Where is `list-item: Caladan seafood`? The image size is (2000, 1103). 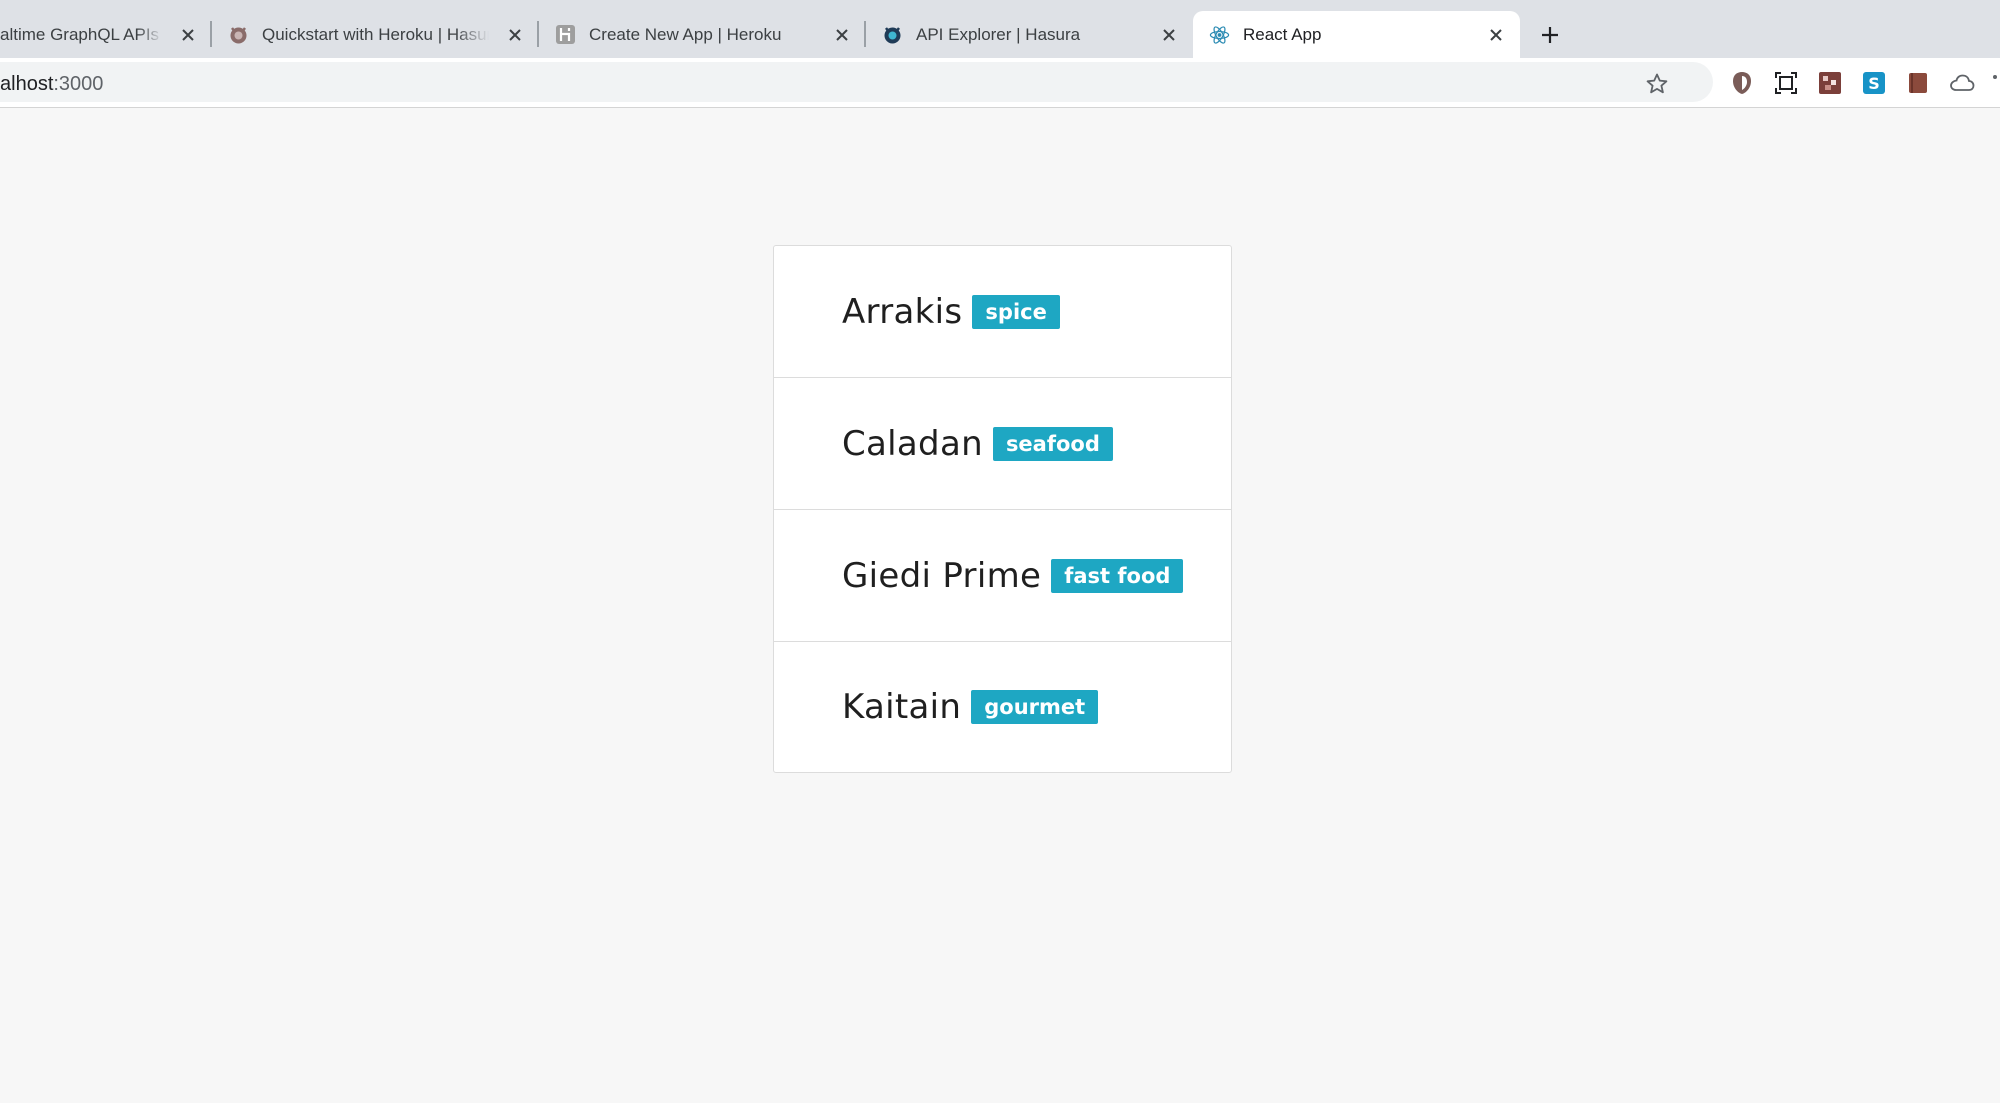 list-item: Caladan seafood is located at coordinates (1002, 444).